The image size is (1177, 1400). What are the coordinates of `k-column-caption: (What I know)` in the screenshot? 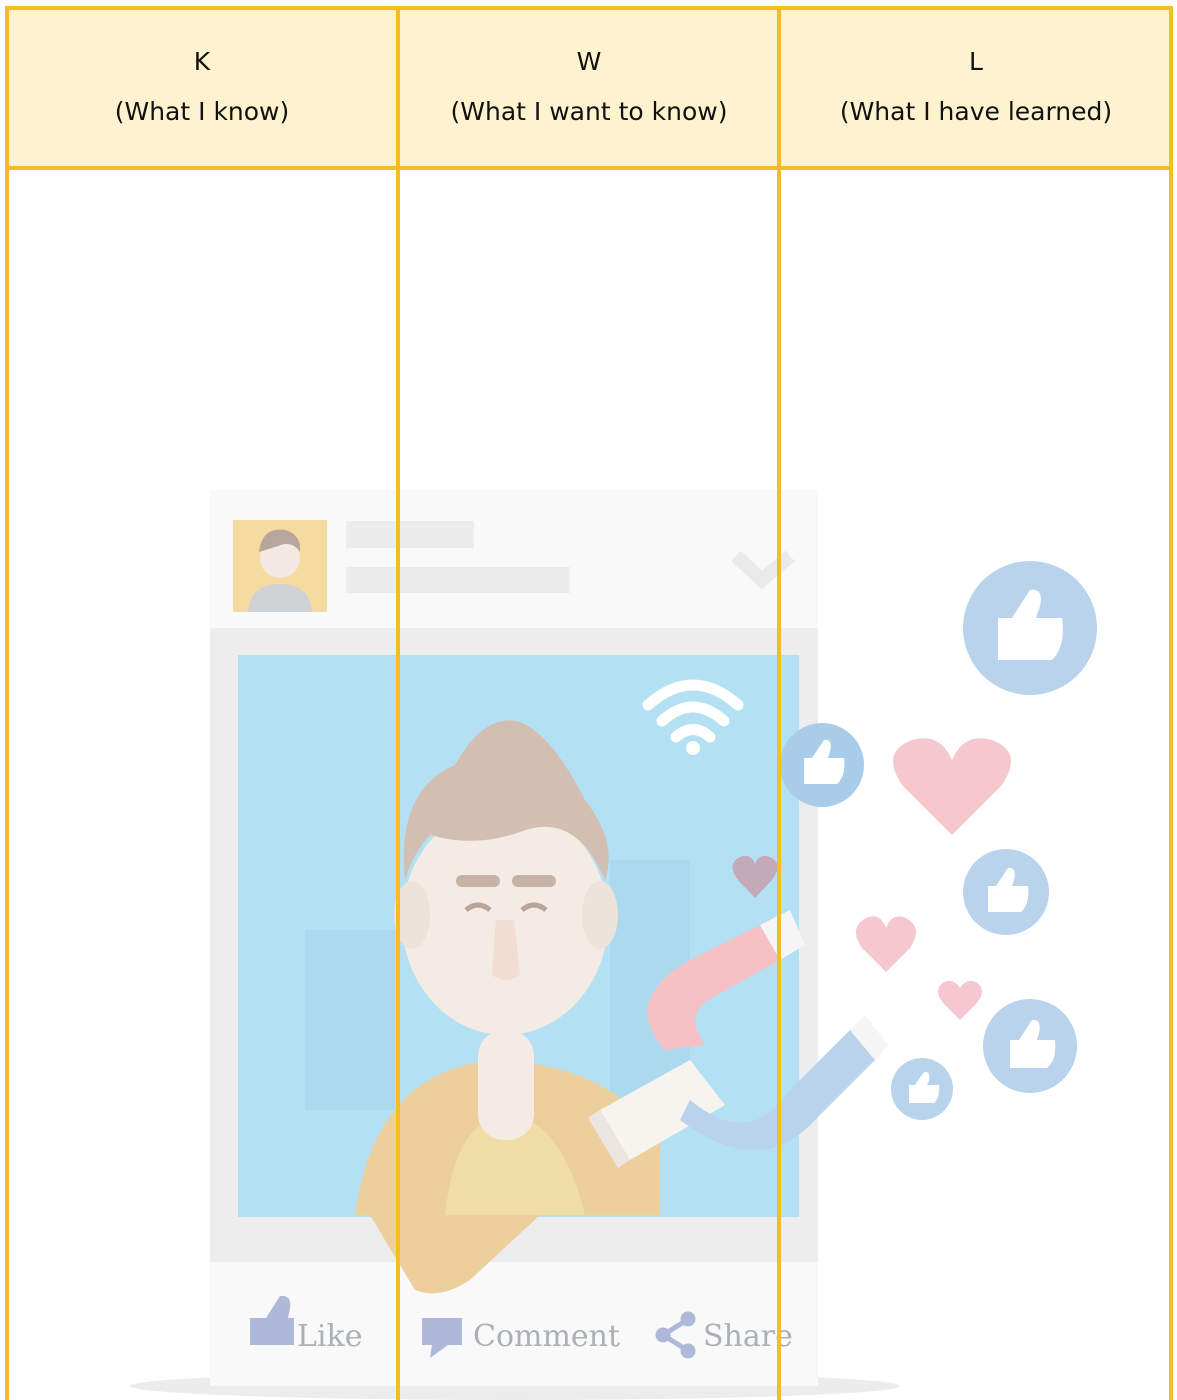 It's located at (202, 111).